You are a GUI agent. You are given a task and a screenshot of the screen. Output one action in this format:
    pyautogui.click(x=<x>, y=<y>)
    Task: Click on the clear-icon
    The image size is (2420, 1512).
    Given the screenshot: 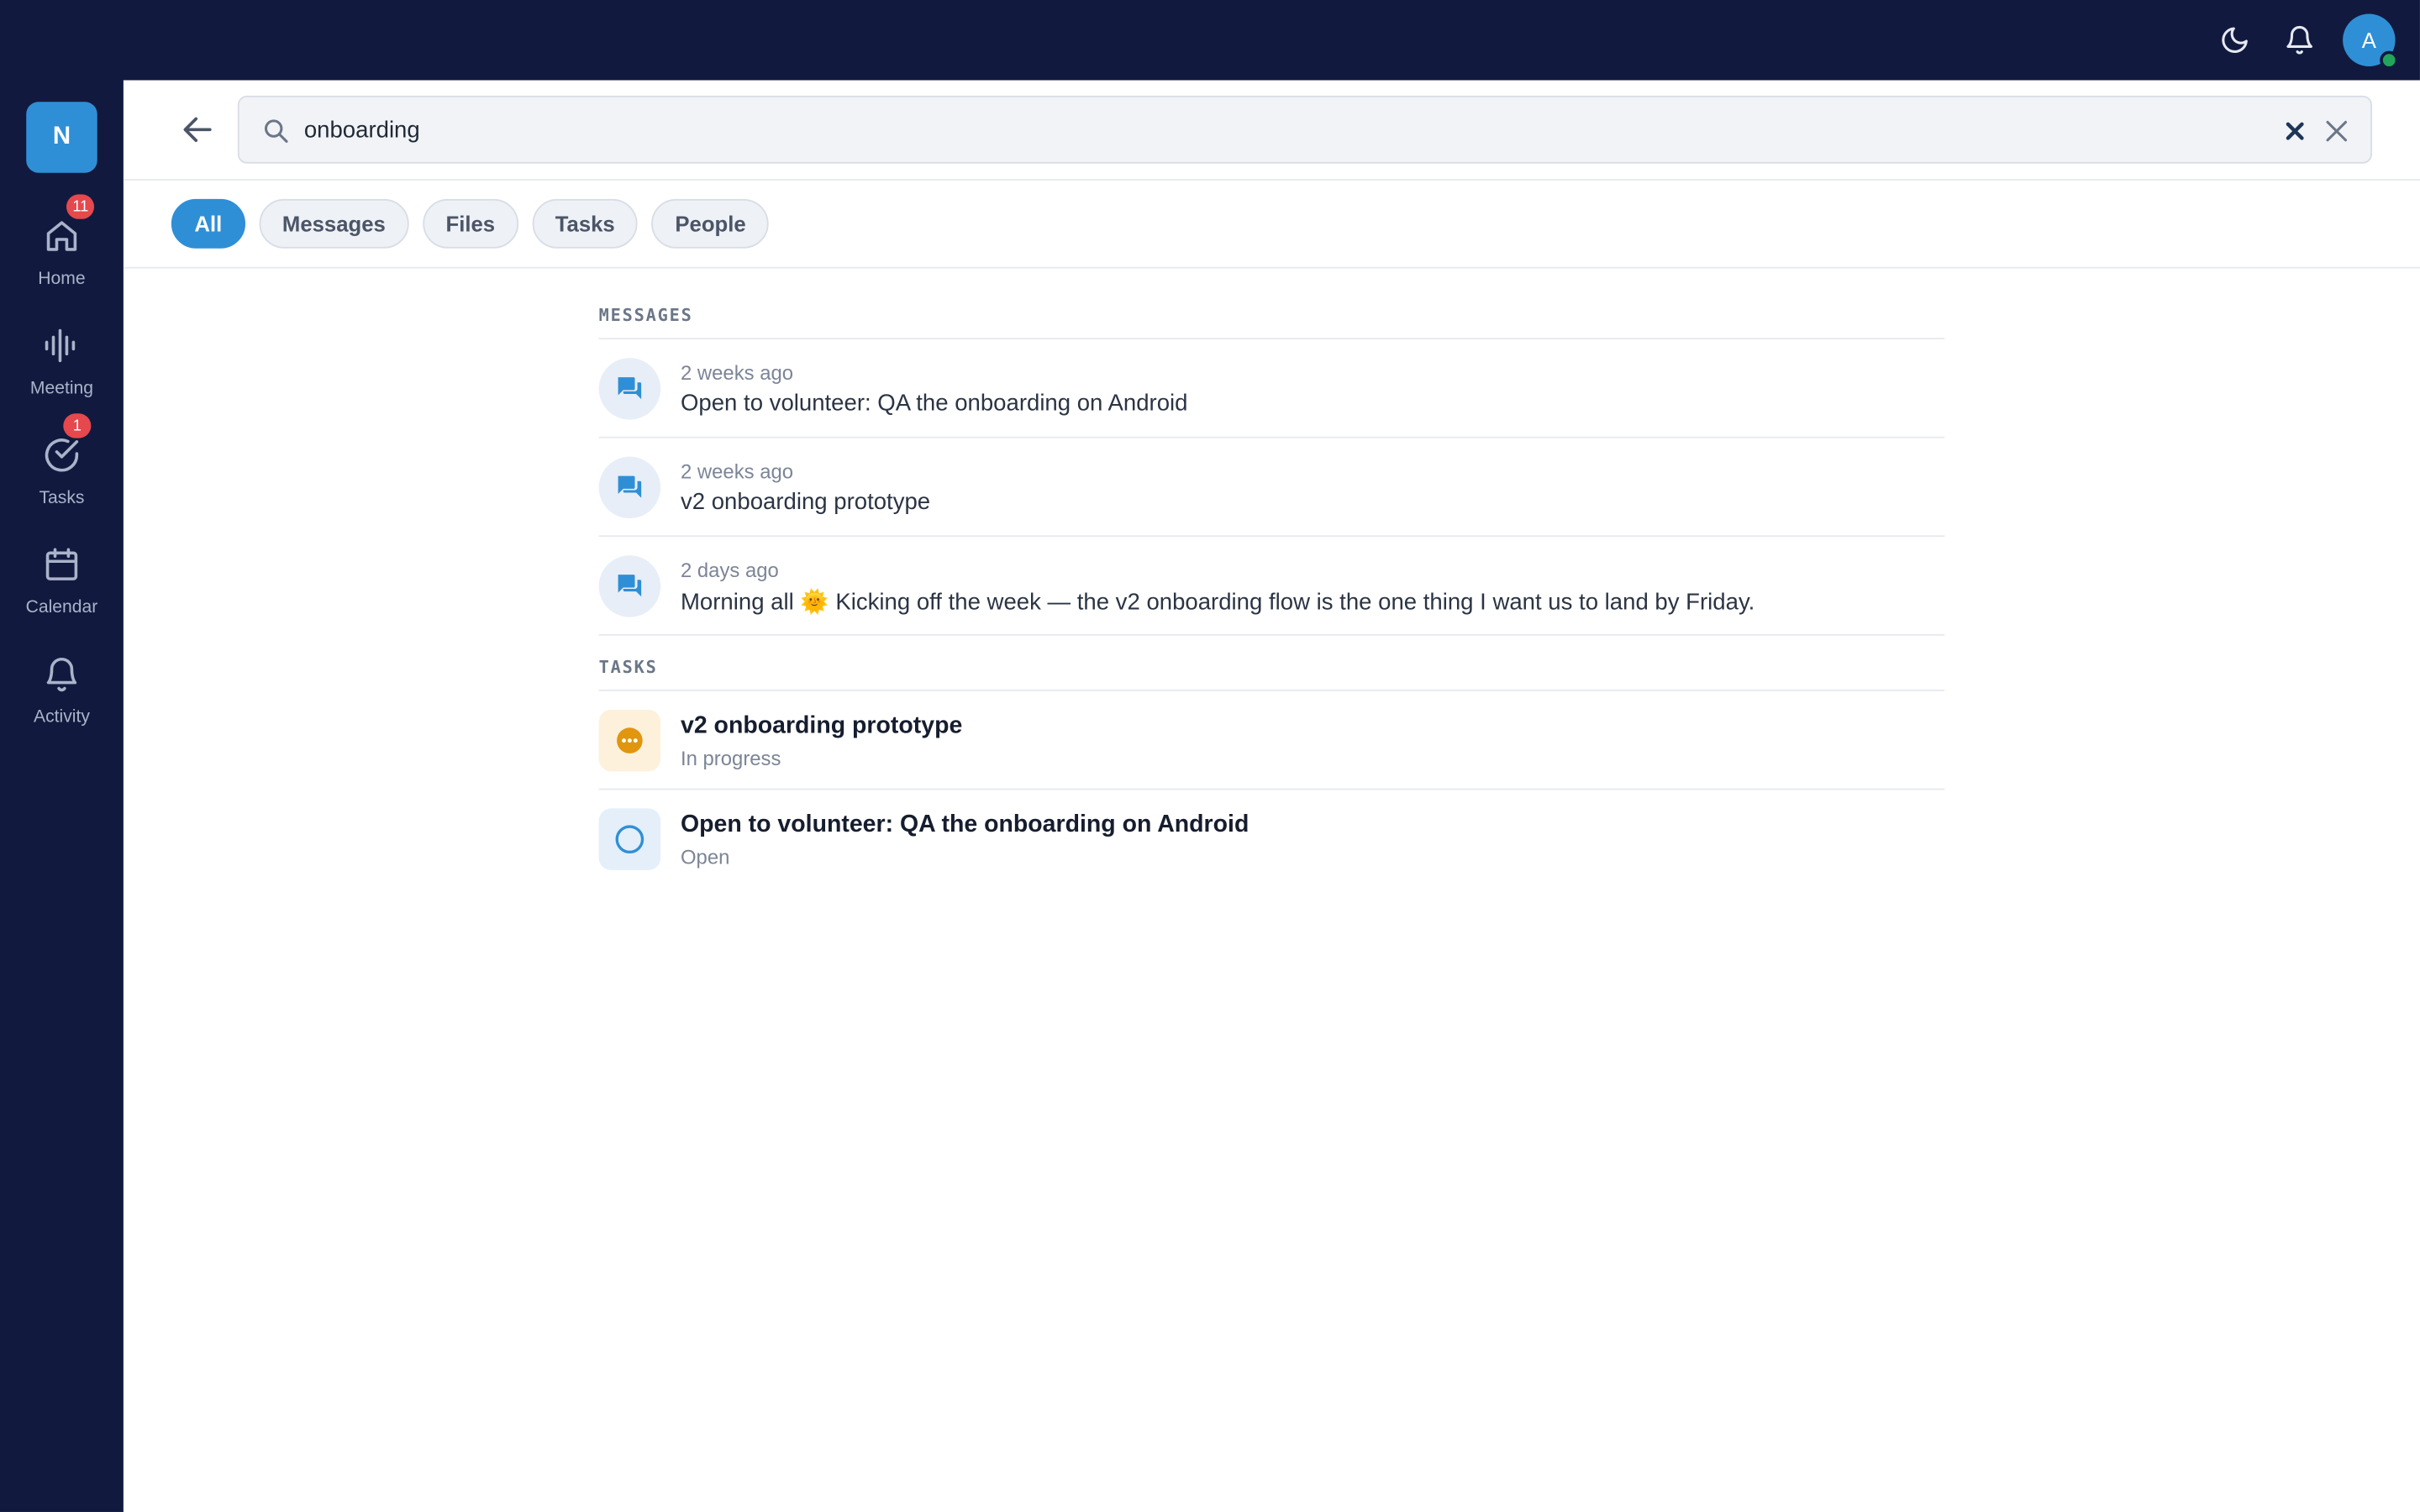 What is the action you would take?
    pyautogui.click(x=2295, y=131)
    